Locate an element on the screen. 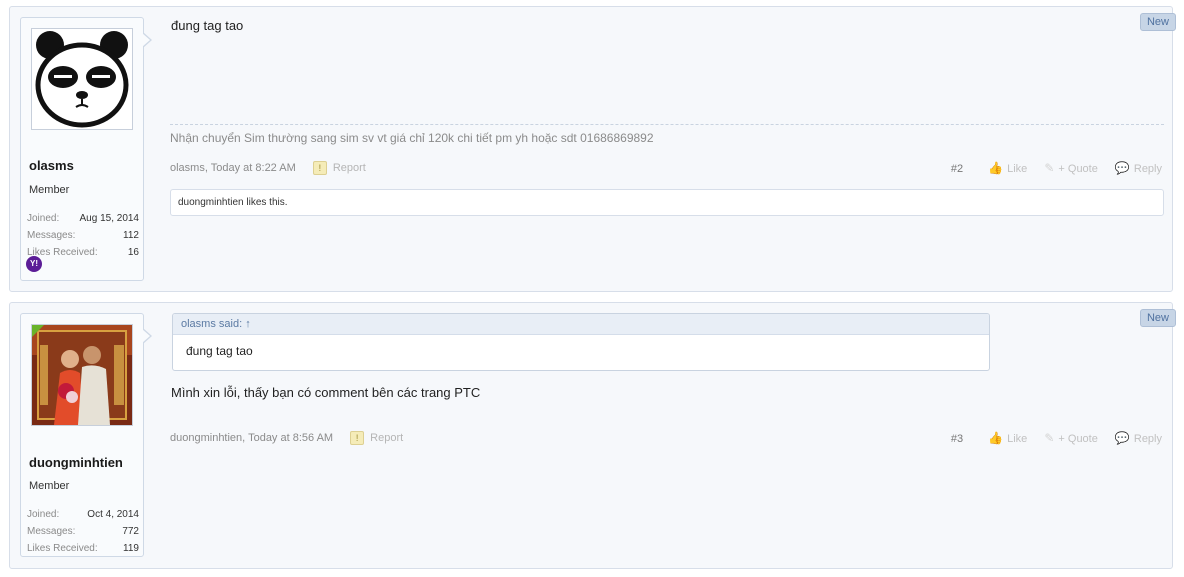 The image size is (1184, 577). quote-attribution: olasms said: ↑ is located at coordinates (581, 324).